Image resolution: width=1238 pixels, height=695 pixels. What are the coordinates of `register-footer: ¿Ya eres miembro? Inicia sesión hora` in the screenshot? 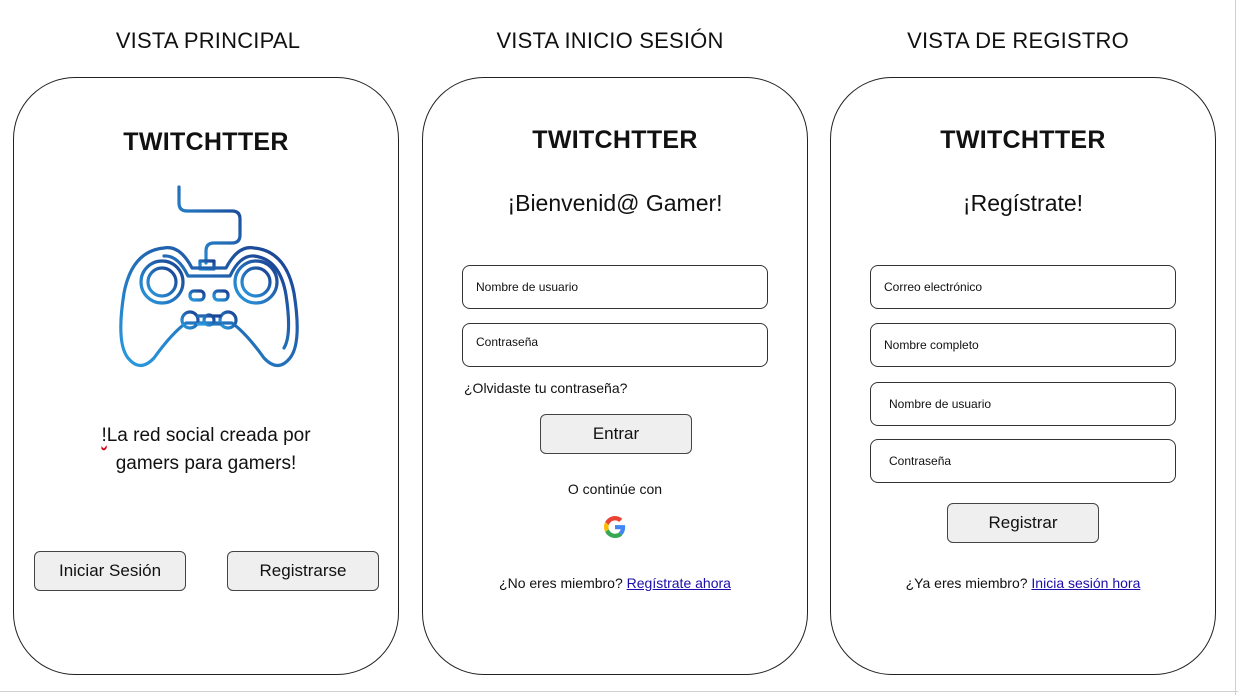 It's located at (1023, 583).